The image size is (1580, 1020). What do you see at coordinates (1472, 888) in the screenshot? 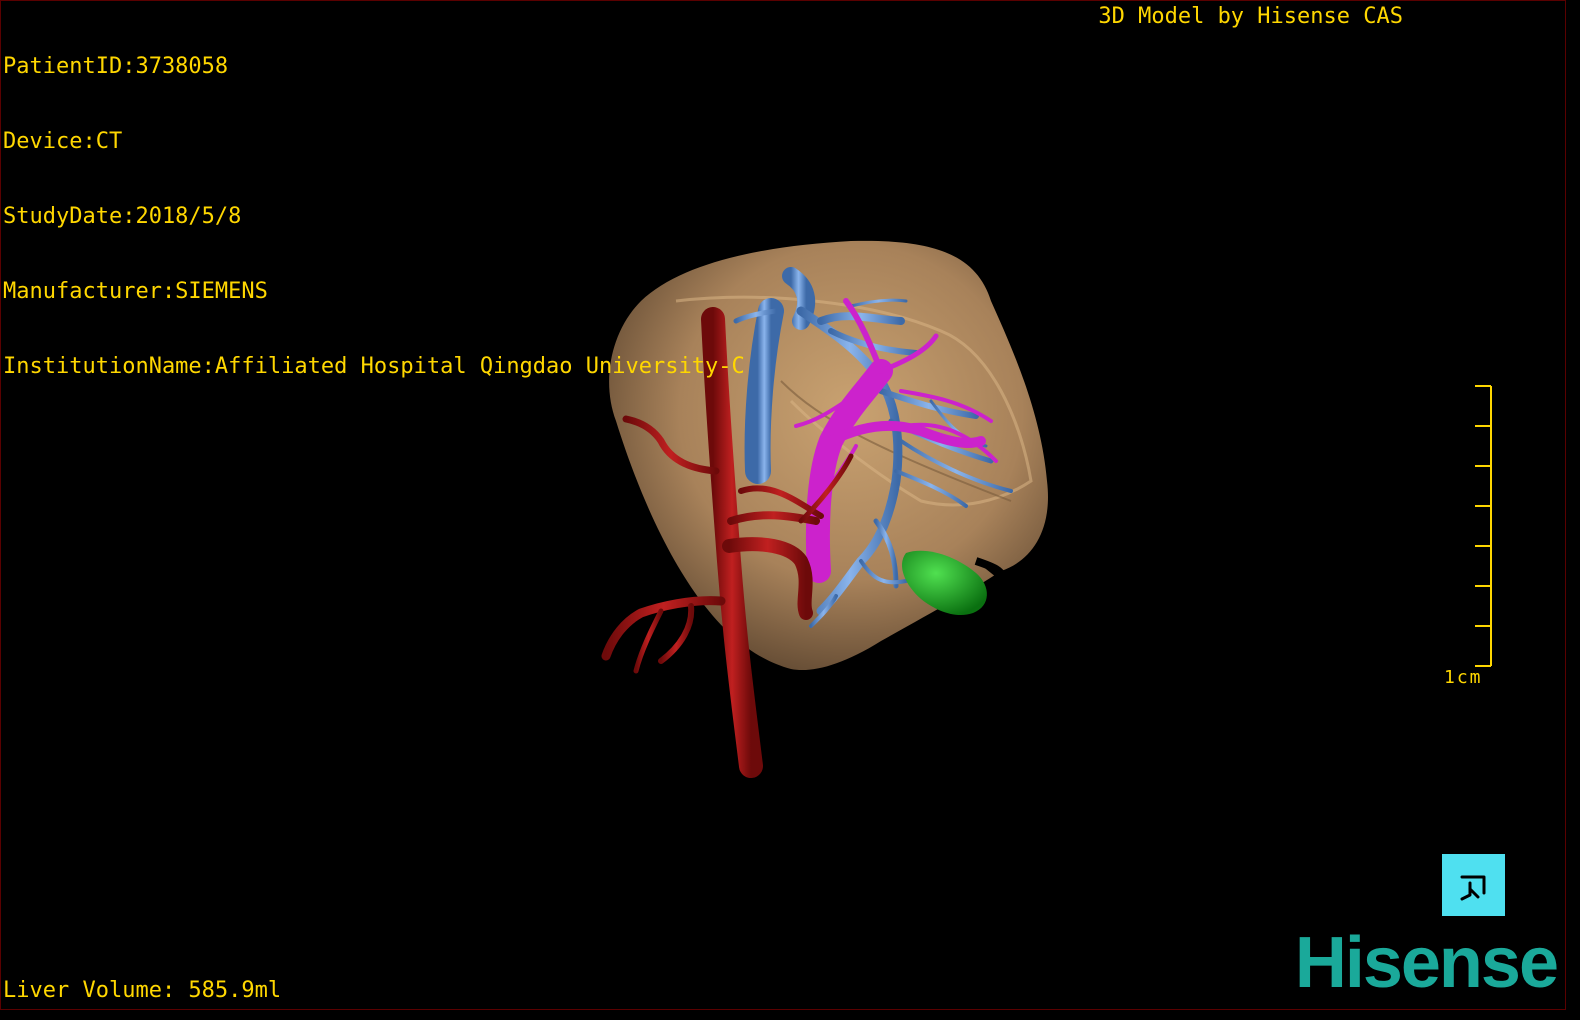
I see `orientation-cube-icon` at bounding box center [1472, 888].